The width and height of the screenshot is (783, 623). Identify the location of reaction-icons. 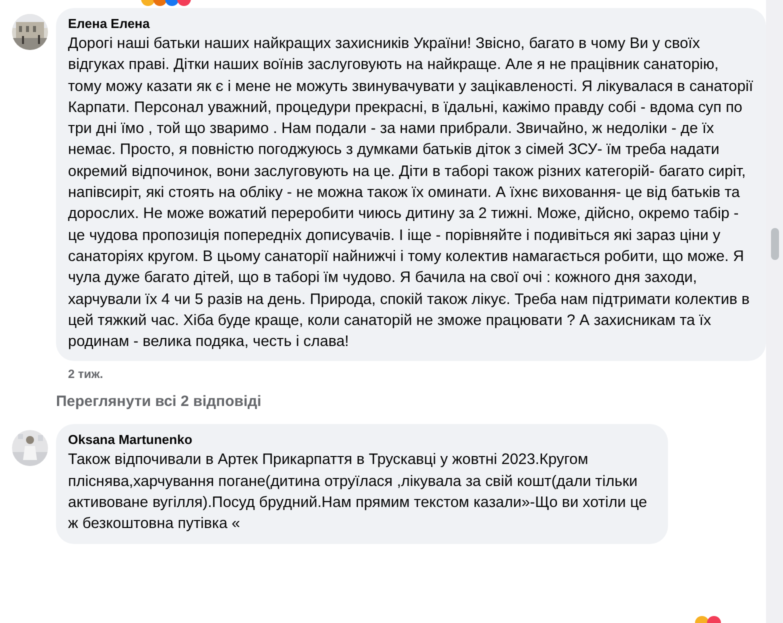
(709, 619).